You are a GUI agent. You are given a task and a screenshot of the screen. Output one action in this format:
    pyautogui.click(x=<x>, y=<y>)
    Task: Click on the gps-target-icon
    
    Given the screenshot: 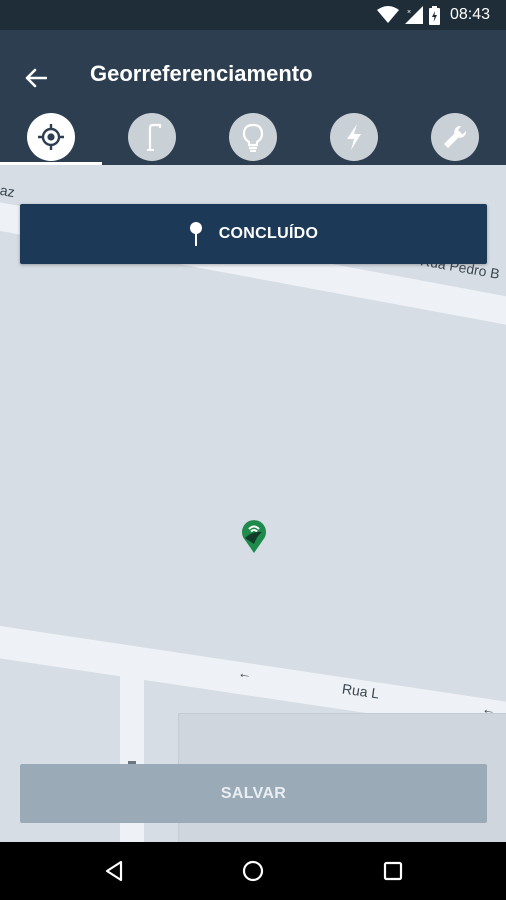 What is the action you would take?
    pyautogui.click(x=51, y=137)
    